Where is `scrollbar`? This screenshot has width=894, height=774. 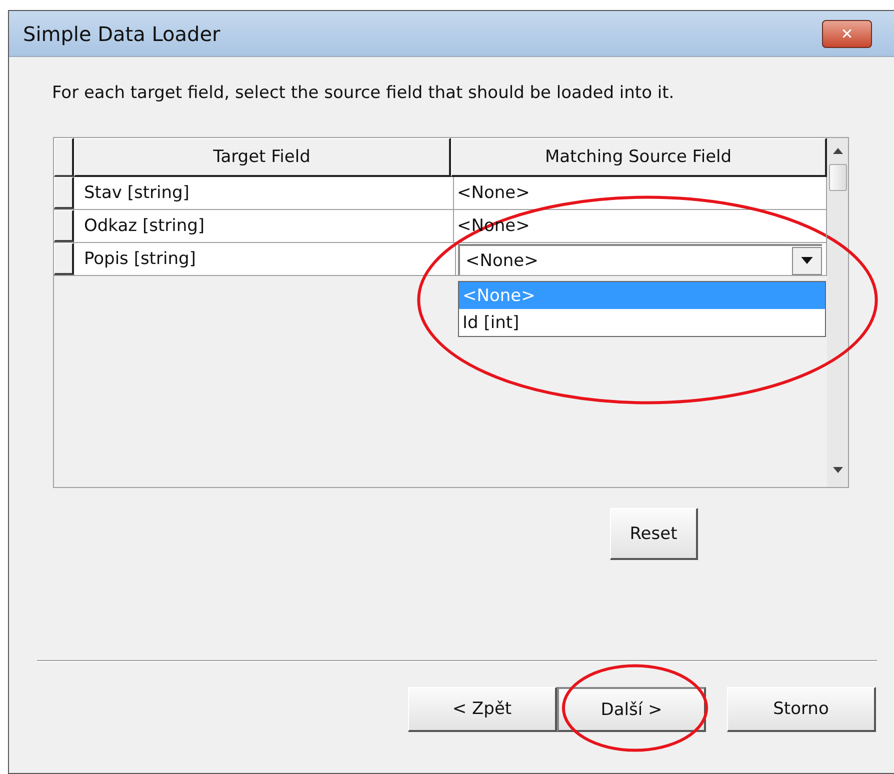
scrollbar is located at coordinates (837, 312).